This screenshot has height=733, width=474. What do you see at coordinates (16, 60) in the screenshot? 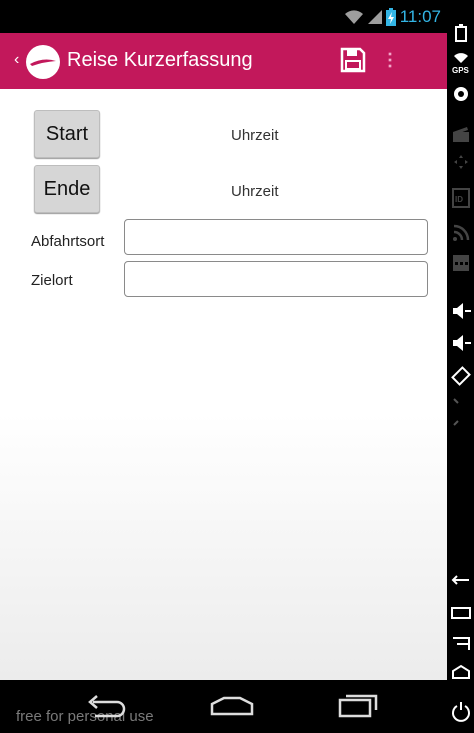
I see `up-chevron-icon: ‹` at bounding box center [16, 60].